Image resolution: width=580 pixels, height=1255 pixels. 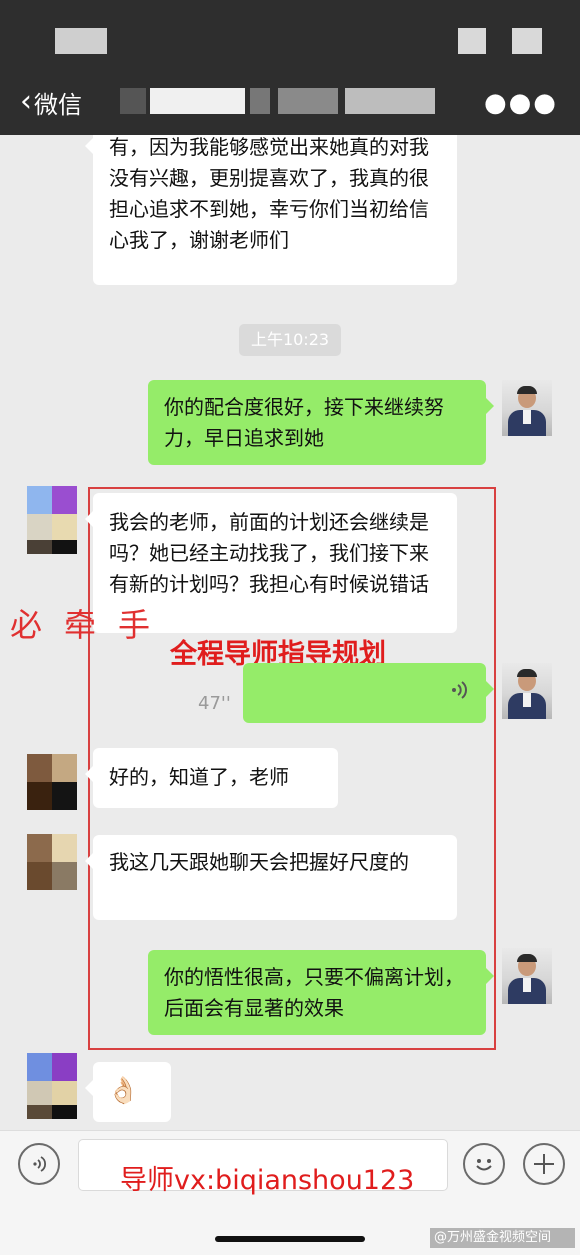 I want to click on voice-wave-icon, so click(x=459, y=690).